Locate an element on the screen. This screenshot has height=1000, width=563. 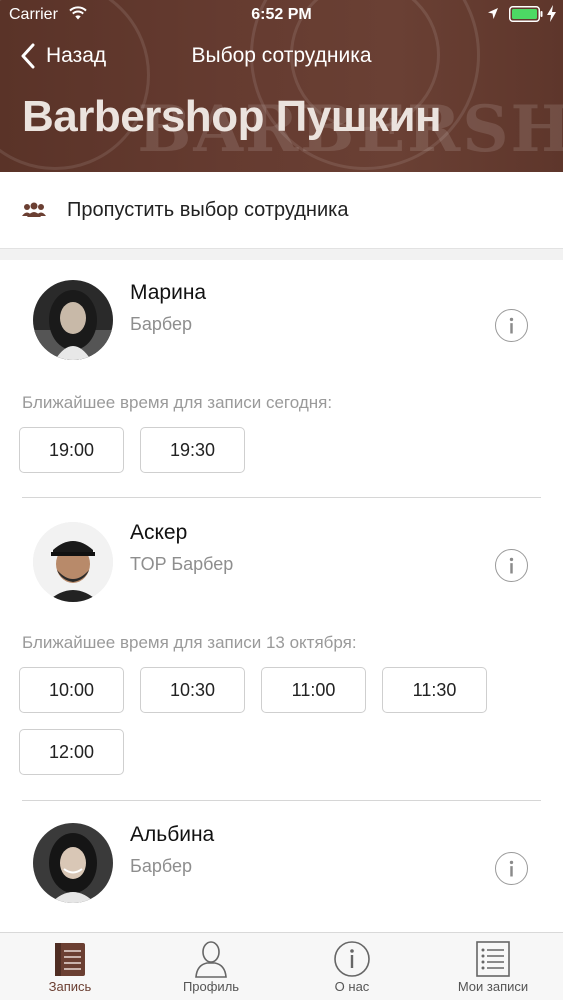
employee-name: Аскер is located at coordinates (159, 532).